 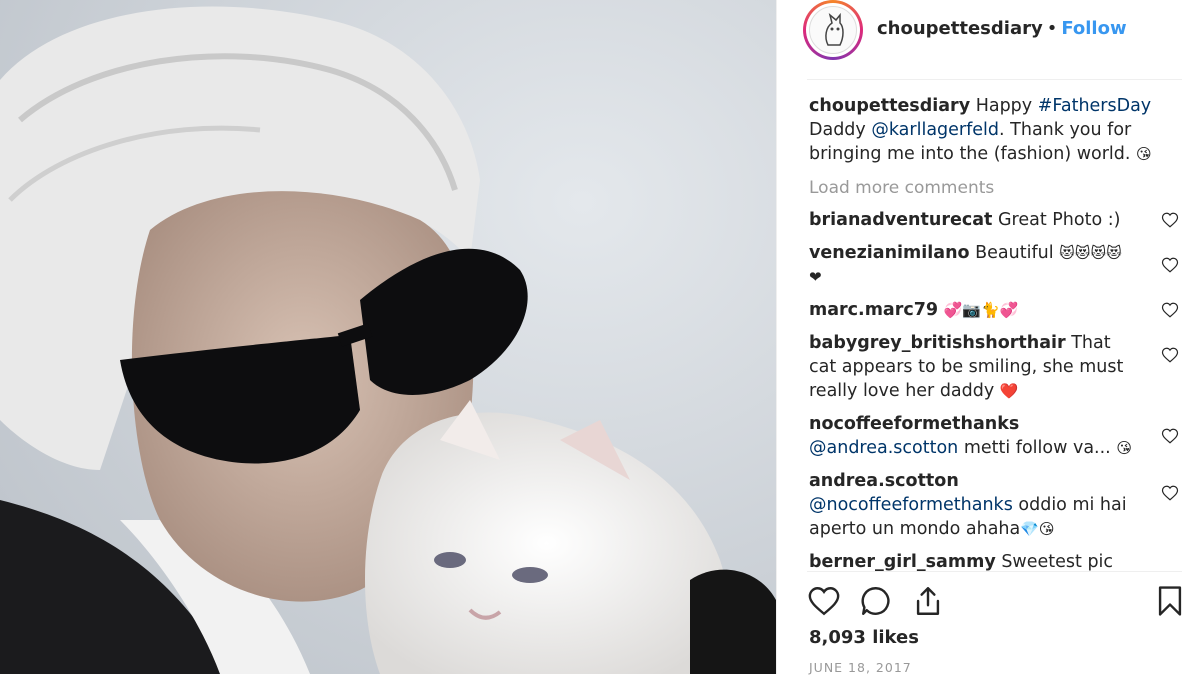 I want to click on load-more-comments-button: Load more comments, so click(x=994, y=188).